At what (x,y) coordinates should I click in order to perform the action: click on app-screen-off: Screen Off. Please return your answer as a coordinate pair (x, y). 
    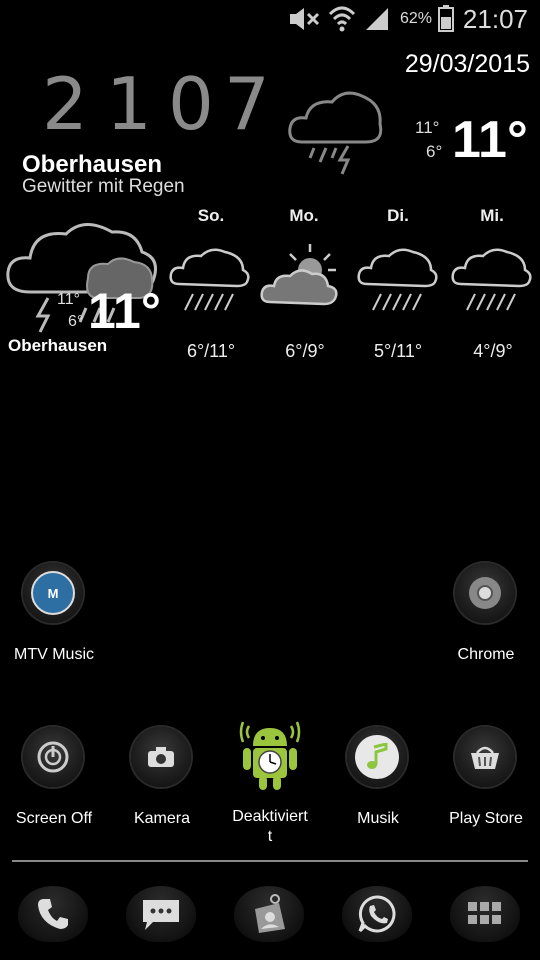
    Looking at the image, I should click on (54, 778).